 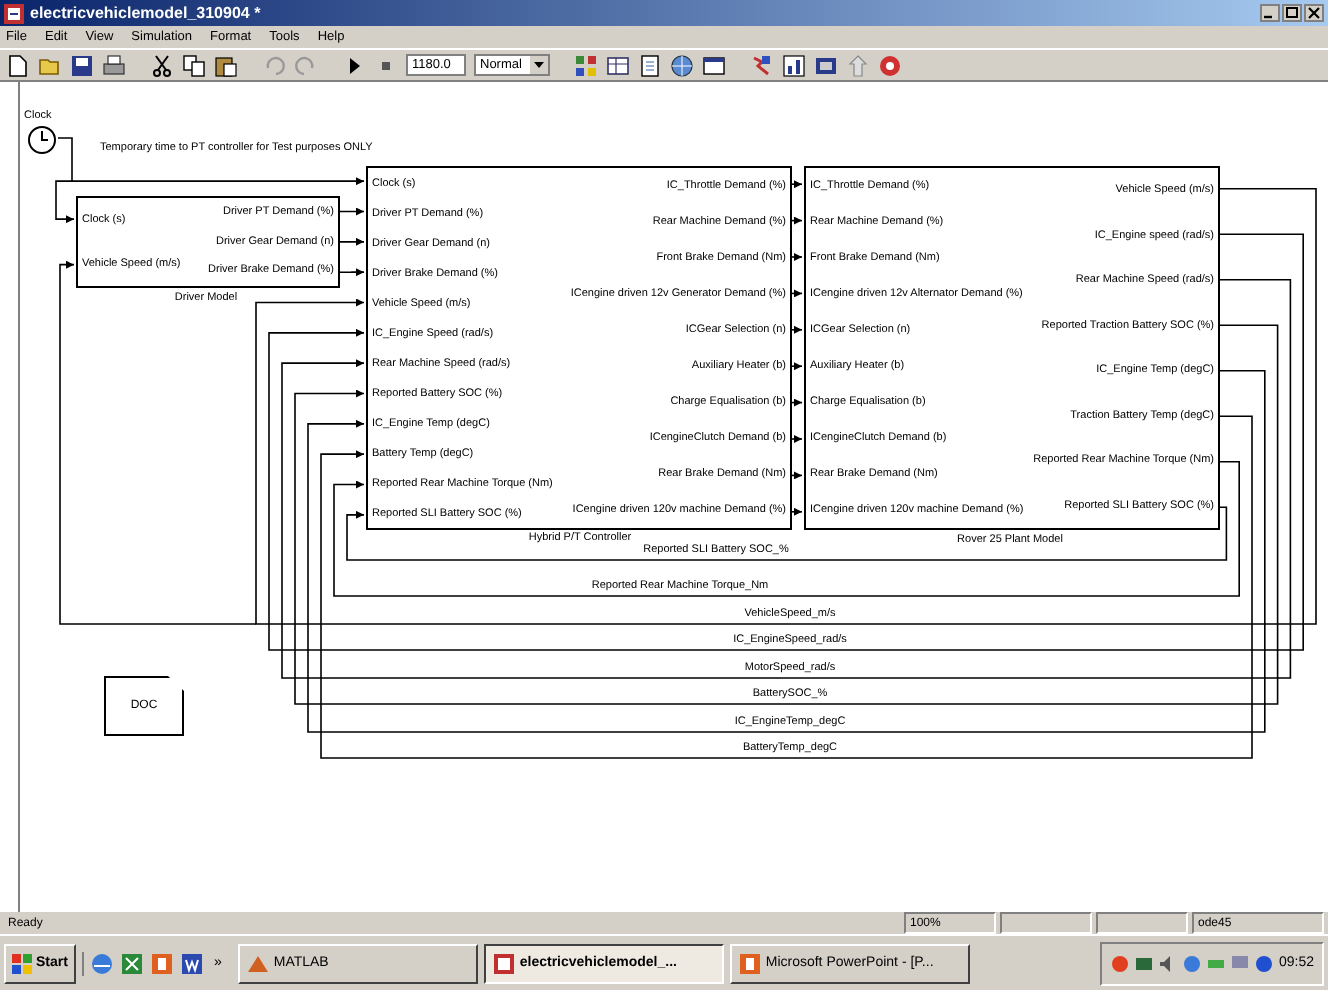 I want to click on model-icon, so click(x=503, y=963).